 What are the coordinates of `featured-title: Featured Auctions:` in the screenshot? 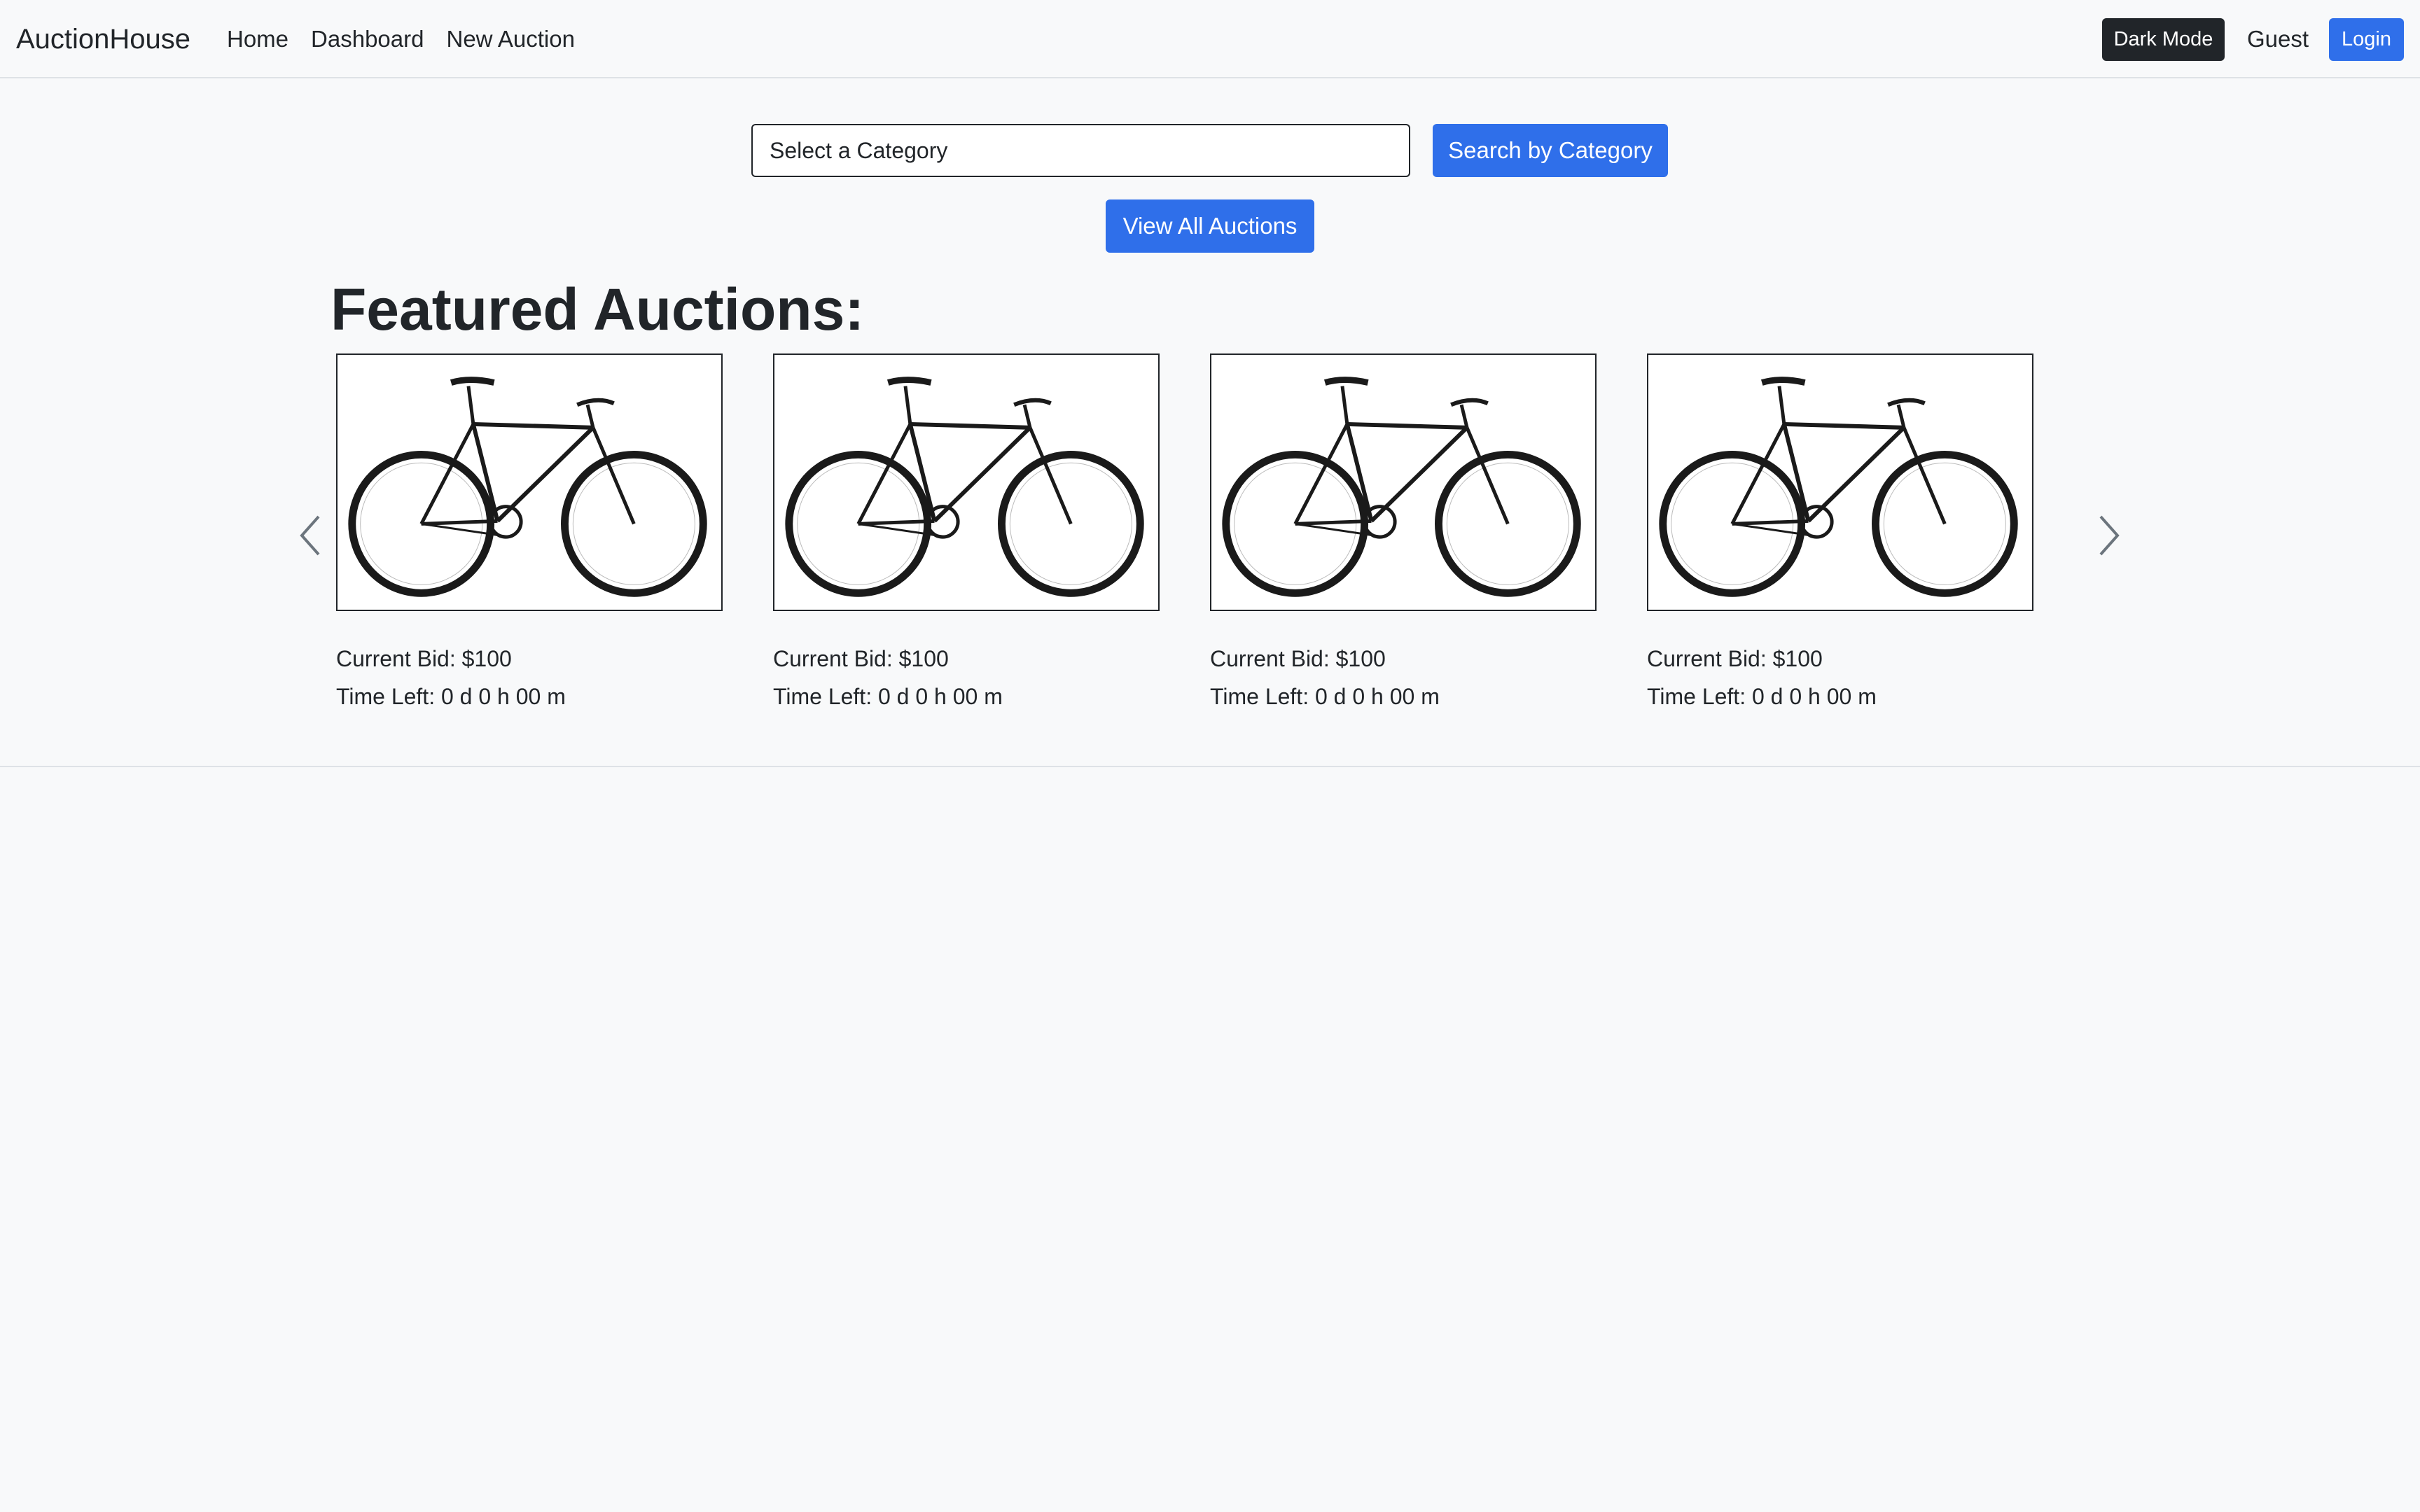 It's located at (598, 309).